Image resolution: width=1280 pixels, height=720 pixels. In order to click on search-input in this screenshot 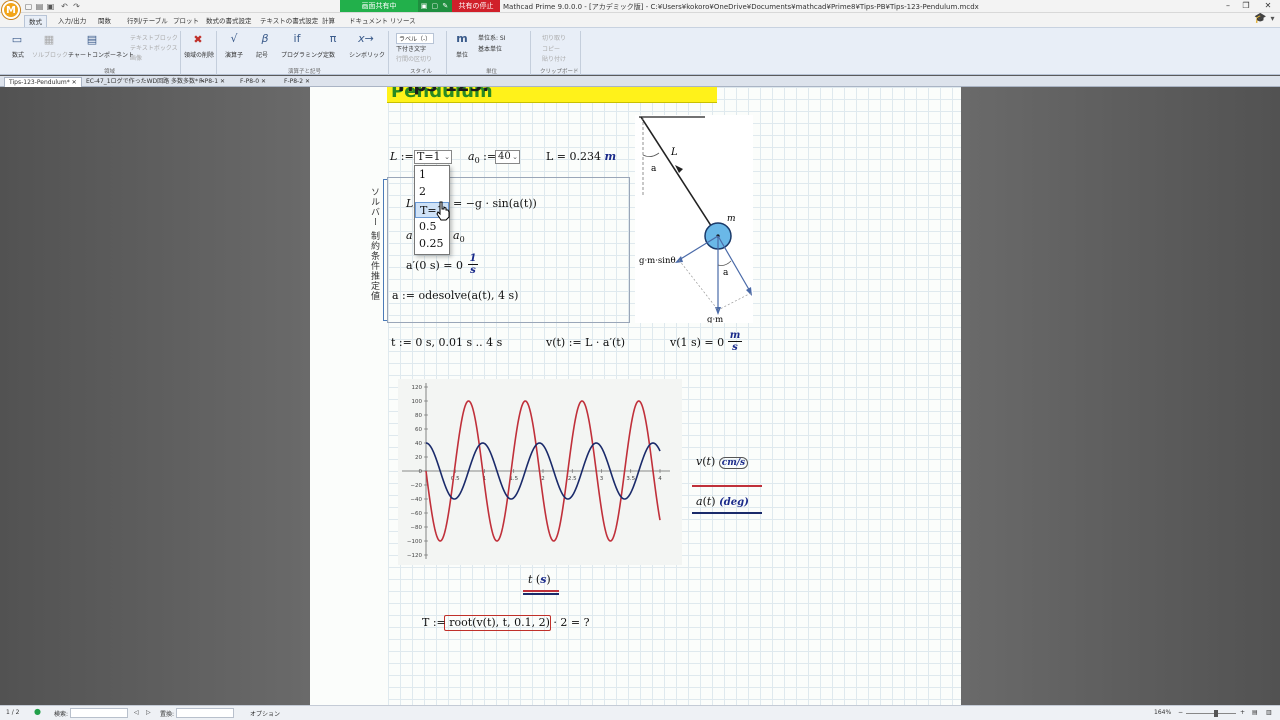, I will do `click(99, 713)`.